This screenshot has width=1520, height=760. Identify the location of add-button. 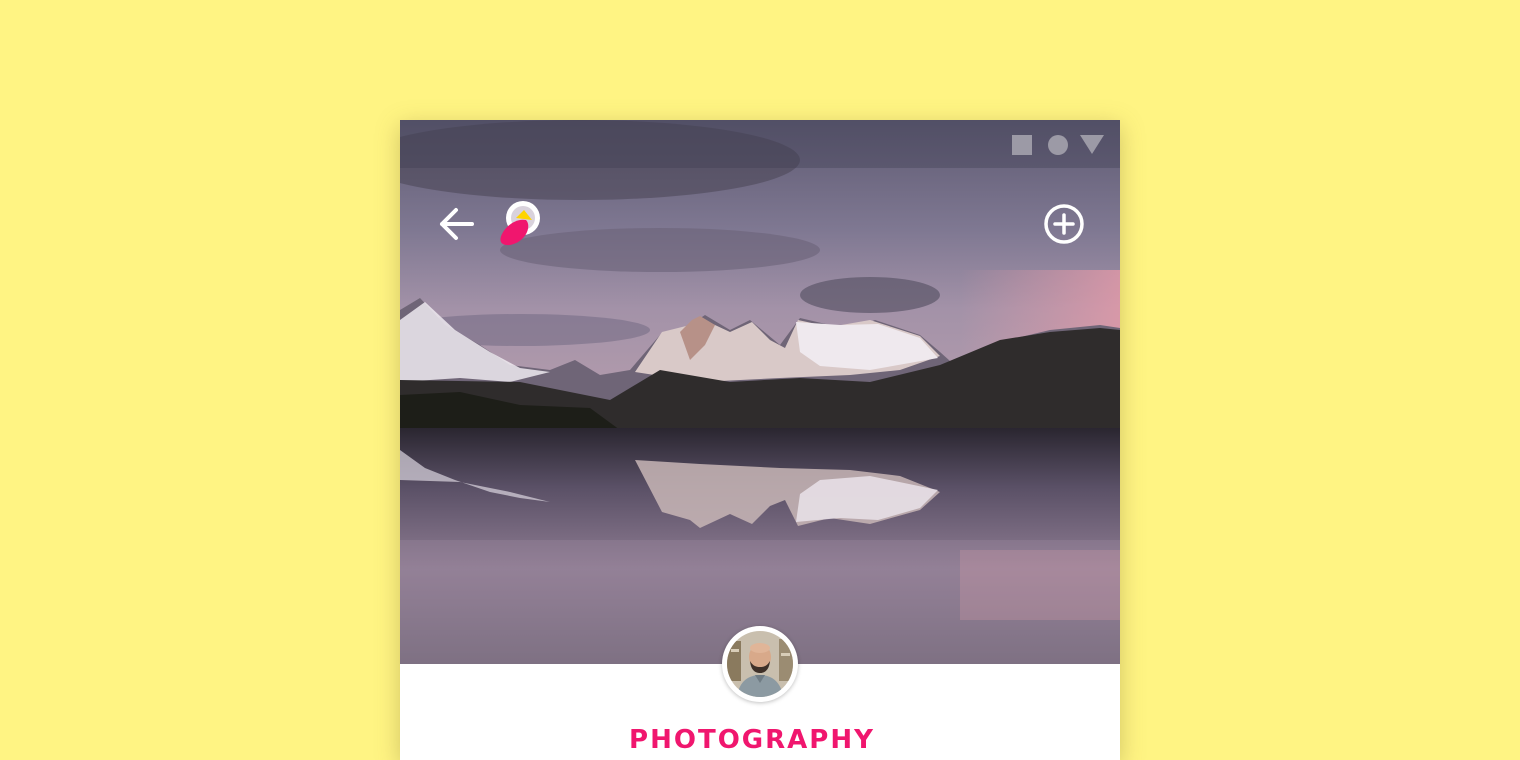
(1064, 224).